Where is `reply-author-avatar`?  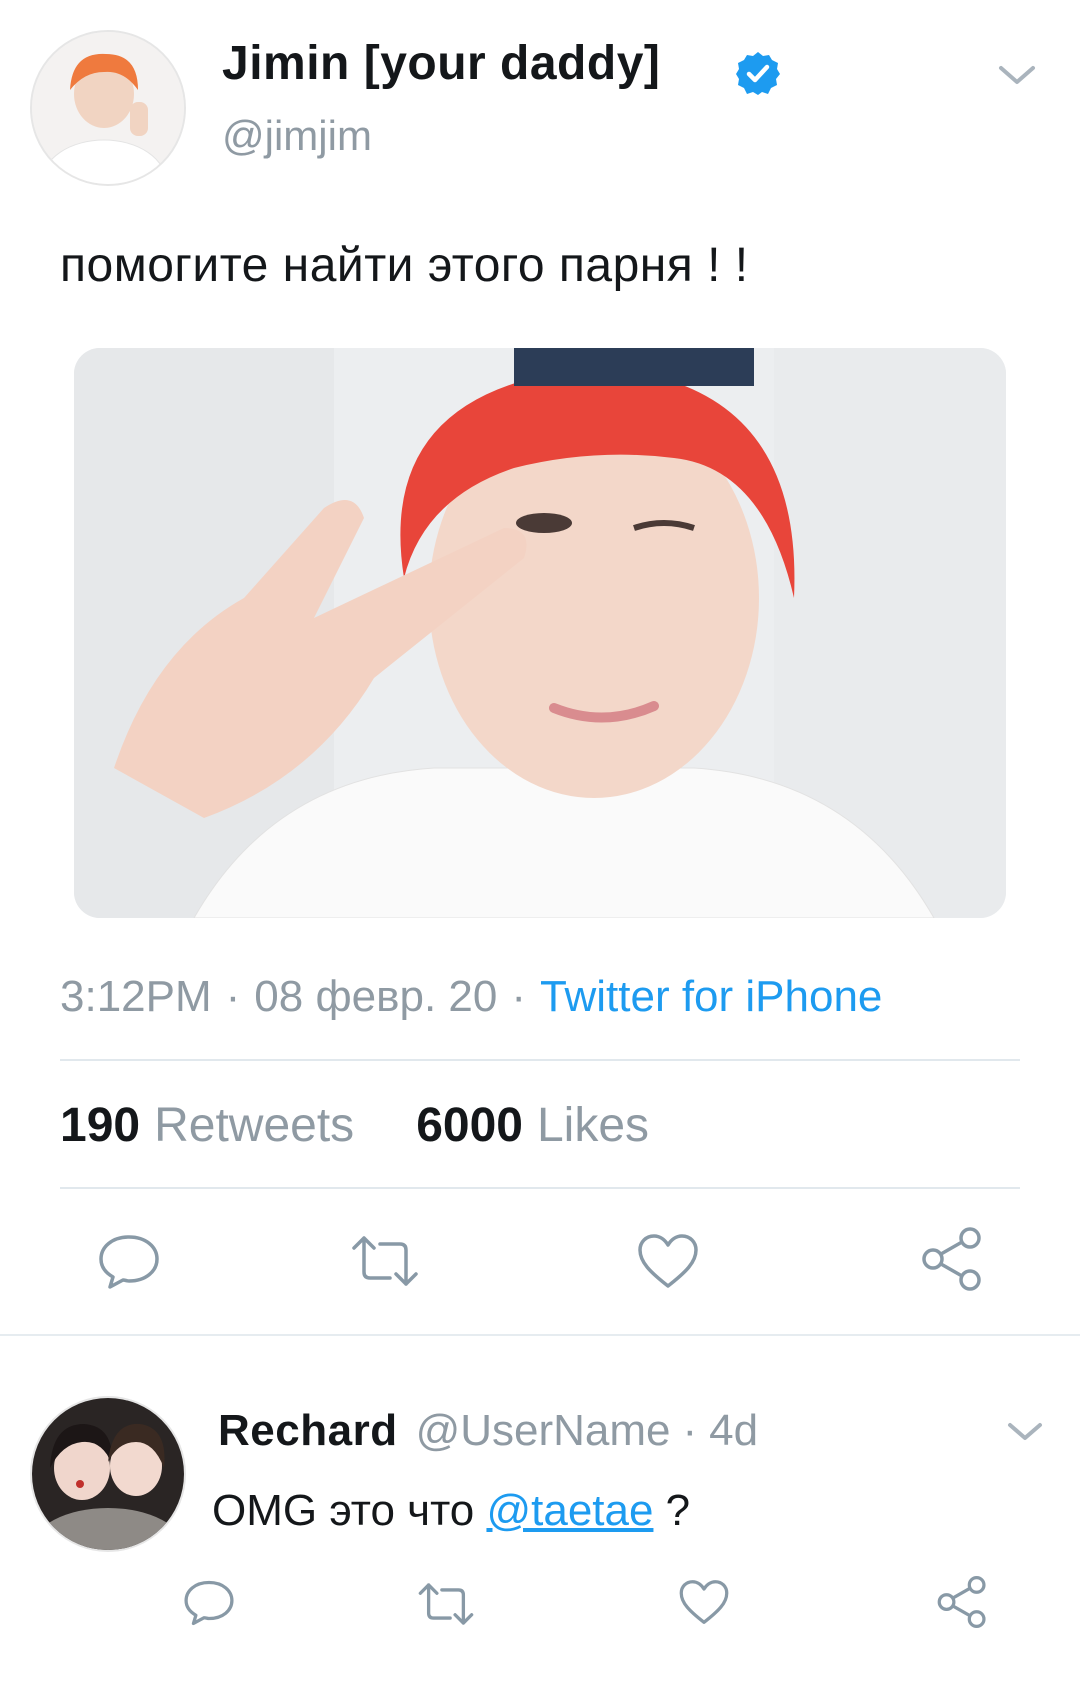 reply-author-avatar is located at coordinates (108, 1474).